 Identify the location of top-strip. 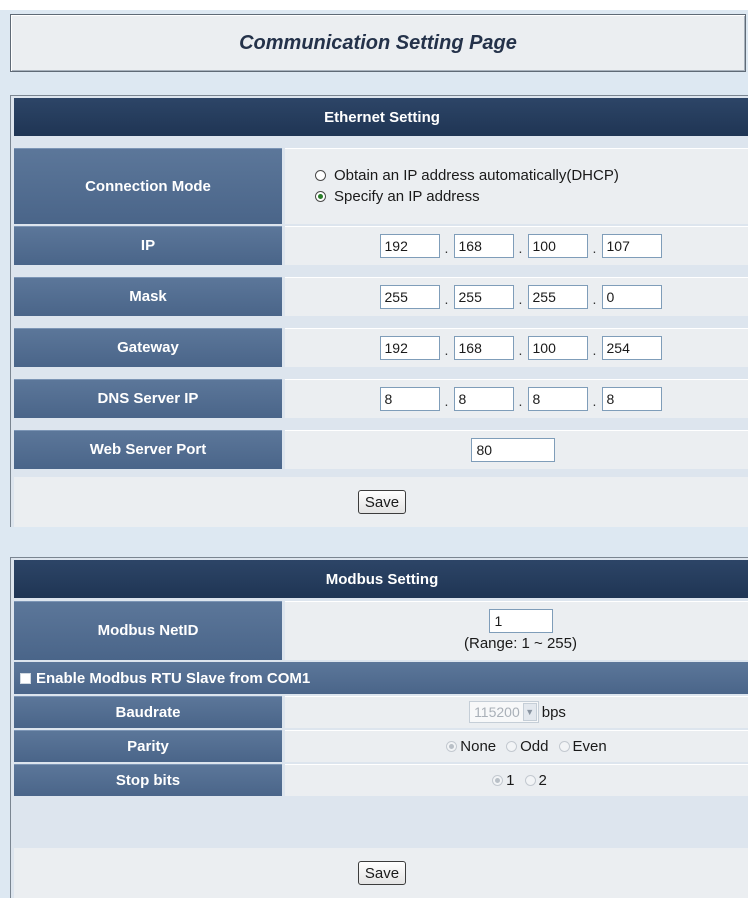
(374, 5).